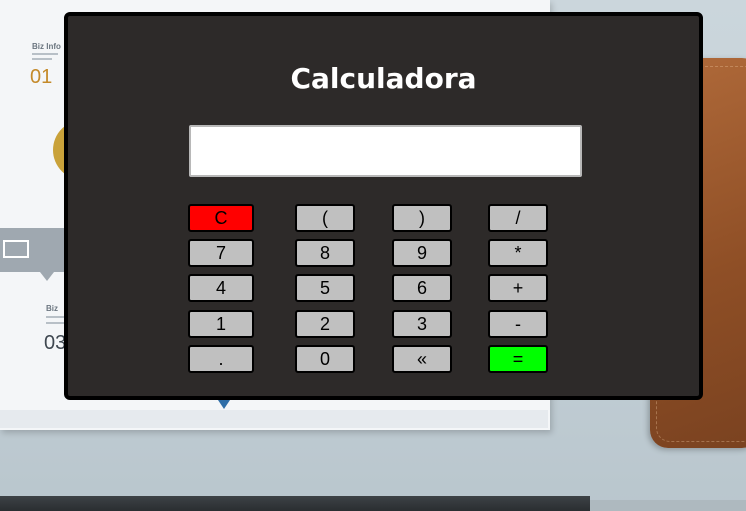 The image size is (746, 511). Describe the element at coordinates (47, 276) in the screenshot. I see `background-banner-tip` at that location.